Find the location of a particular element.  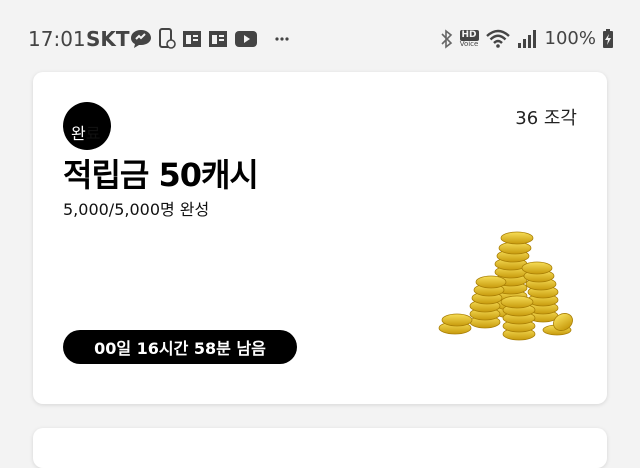

completed-badge-label: 완료 is located at coordinates (85, 132).